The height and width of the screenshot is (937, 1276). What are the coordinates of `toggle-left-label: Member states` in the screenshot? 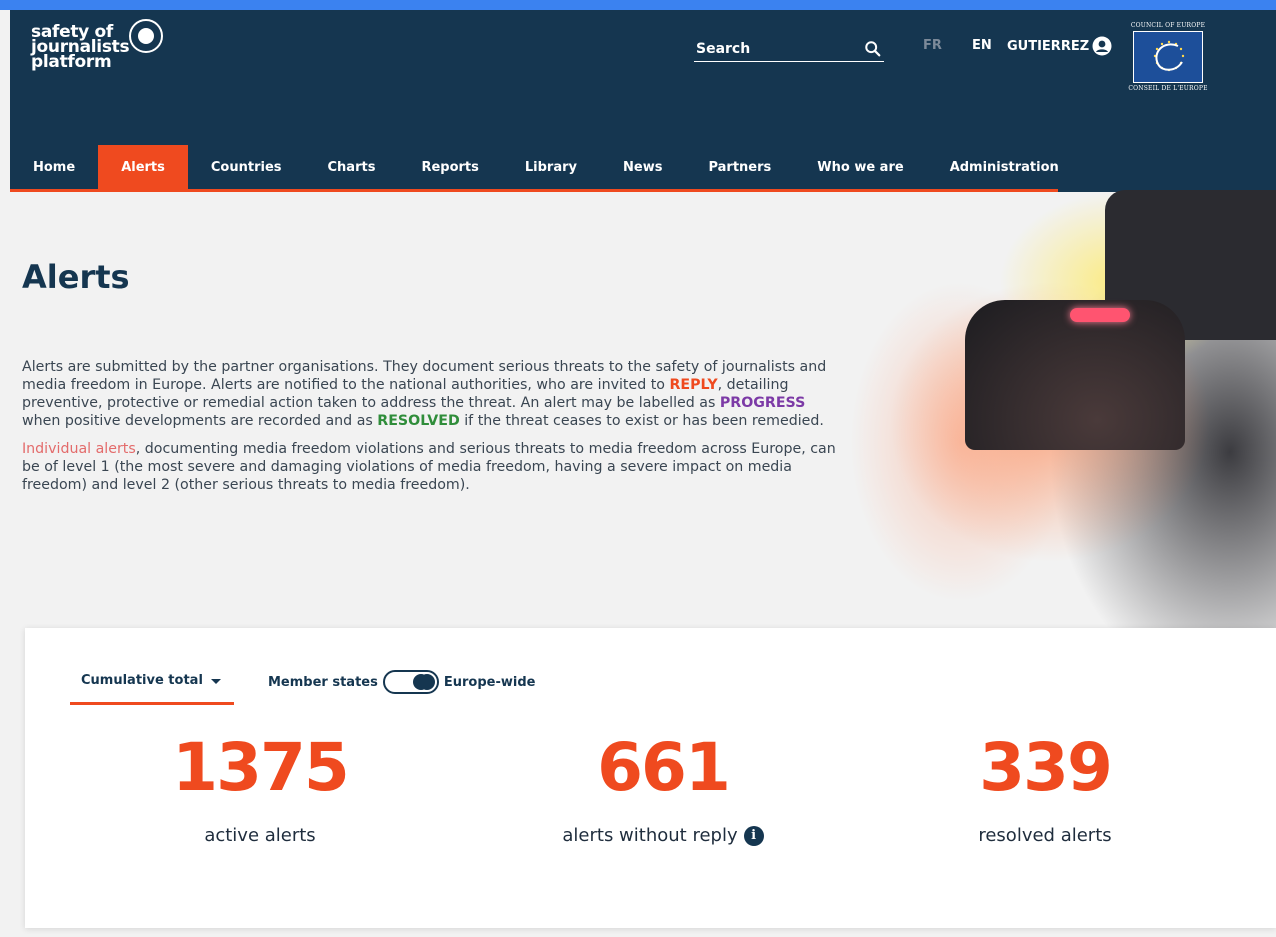 It's located at (323, 682).